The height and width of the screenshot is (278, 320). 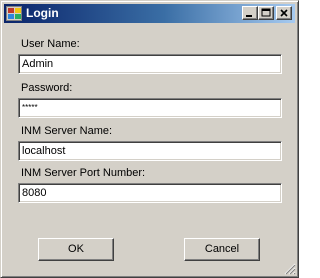 What do you see at coordinates (149, 13) in the screenshot?
I see `title-bar: Login` at bounding box center [149, 13].